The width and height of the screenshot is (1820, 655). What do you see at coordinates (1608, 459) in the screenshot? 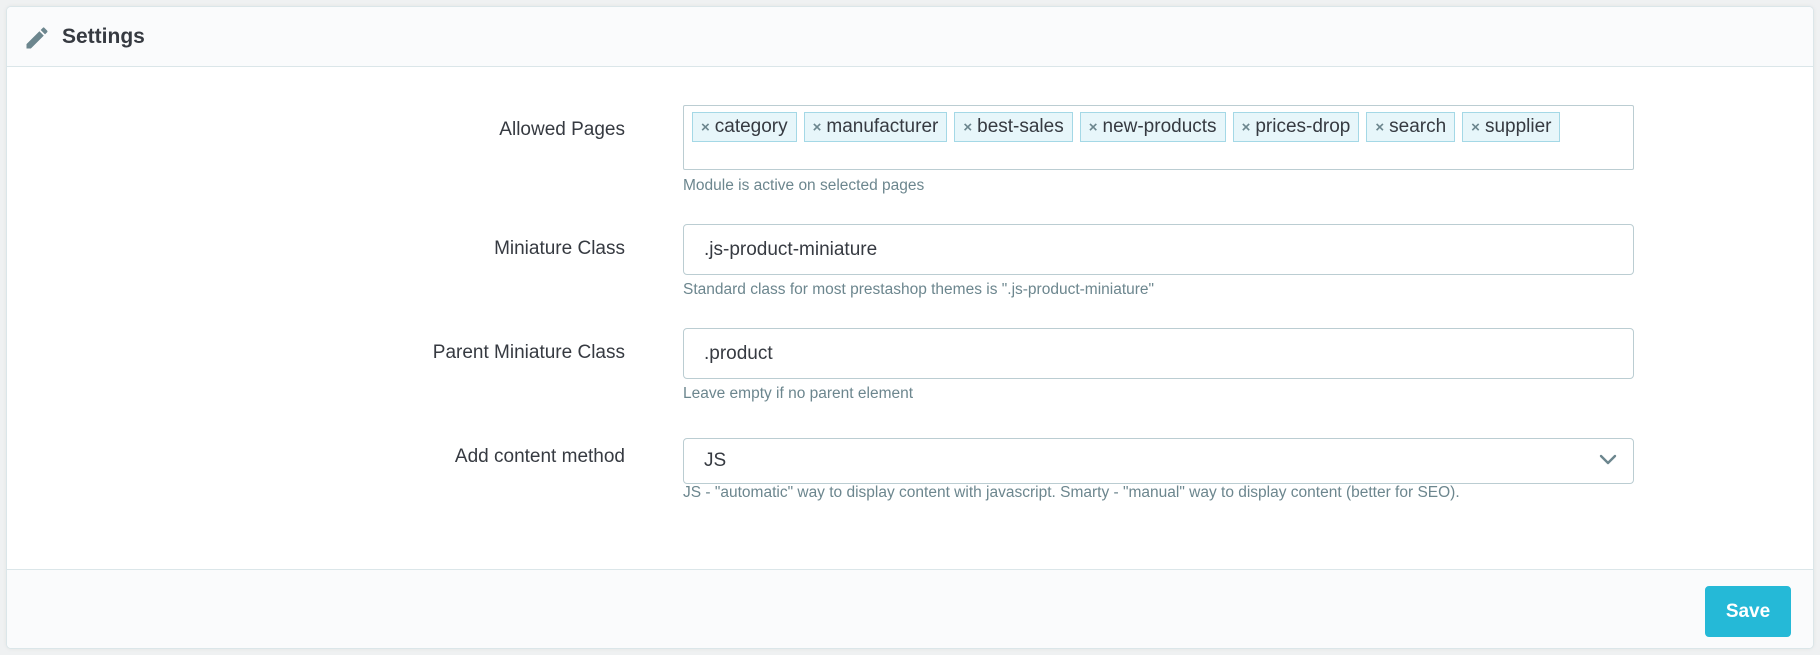
I see `chevron-down-icon` at bounding box center [1608, 459].